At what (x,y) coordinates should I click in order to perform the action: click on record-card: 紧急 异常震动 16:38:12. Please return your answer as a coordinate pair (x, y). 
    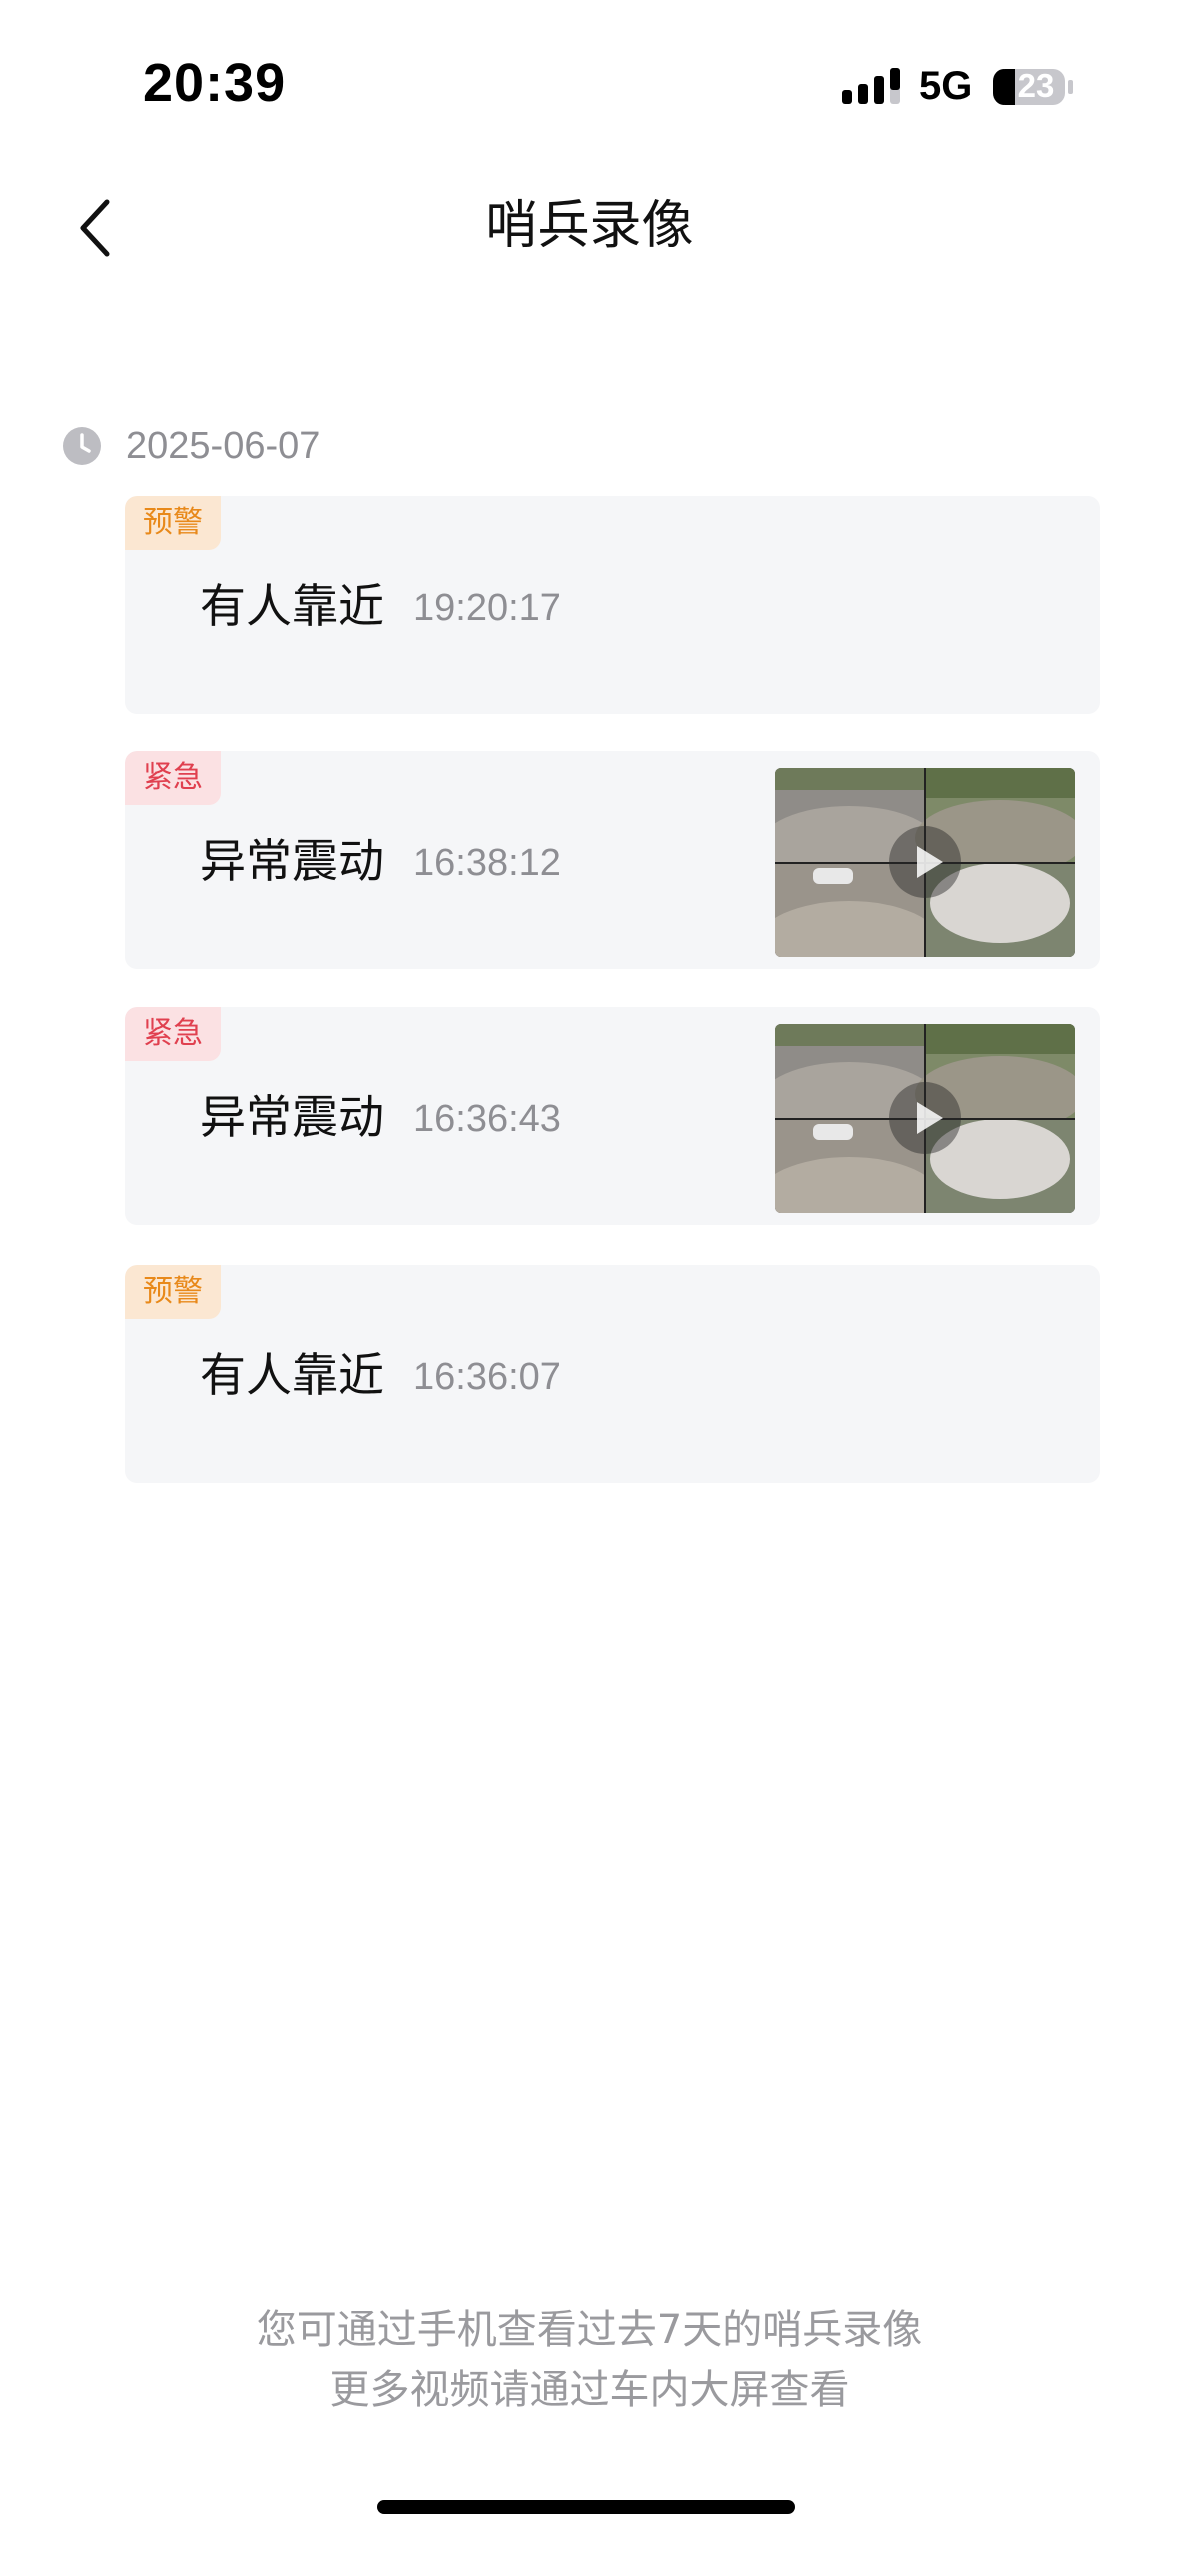
    Looking at the image, I should click on (612, 860).